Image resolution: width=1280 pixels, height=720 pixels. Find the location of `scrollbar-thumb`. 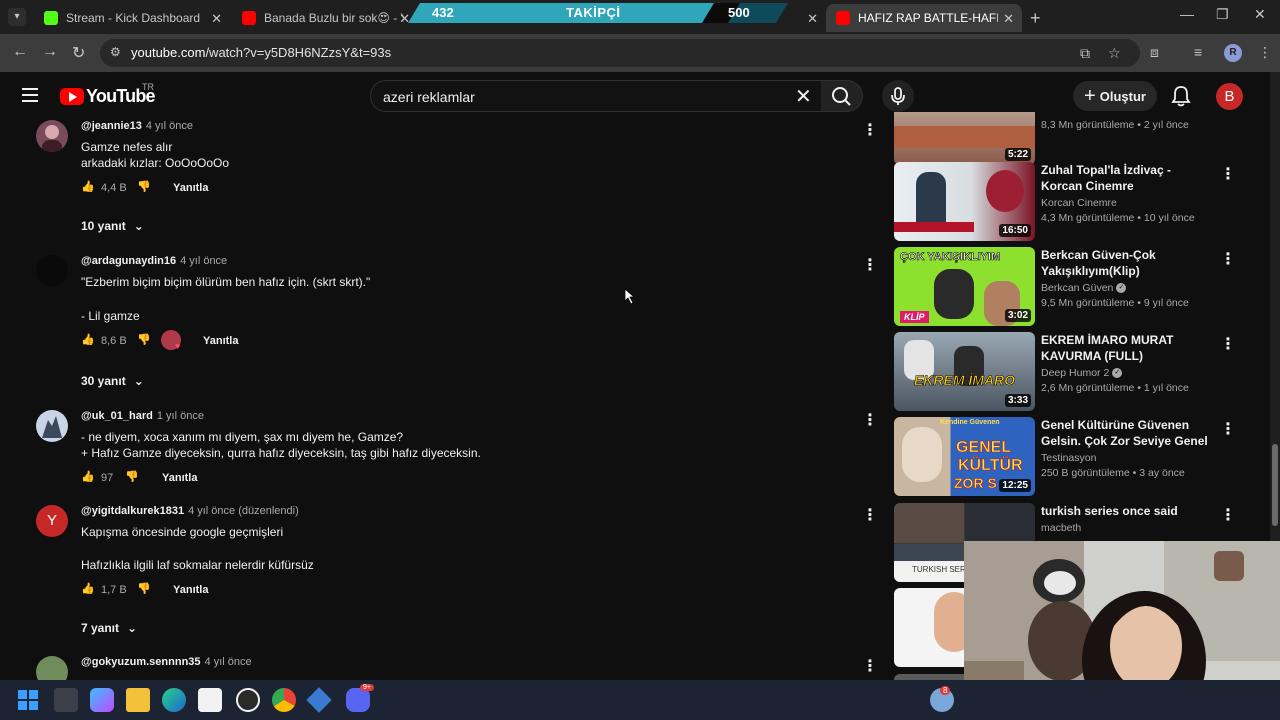

scrollbar-thumb is located at coordinates (1275, 485).